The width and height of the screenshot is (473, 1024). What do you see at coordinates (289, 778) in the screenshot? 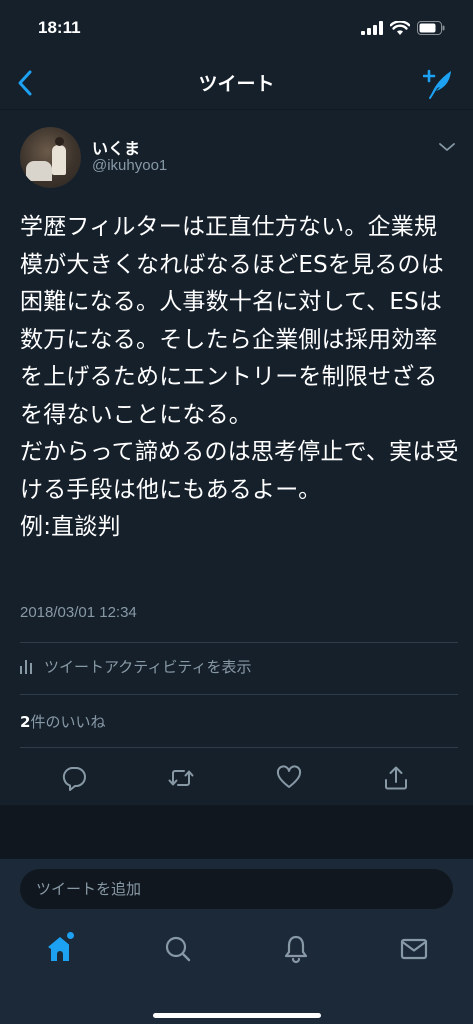
I see `heart-icon` at bounding box center [289, 778].